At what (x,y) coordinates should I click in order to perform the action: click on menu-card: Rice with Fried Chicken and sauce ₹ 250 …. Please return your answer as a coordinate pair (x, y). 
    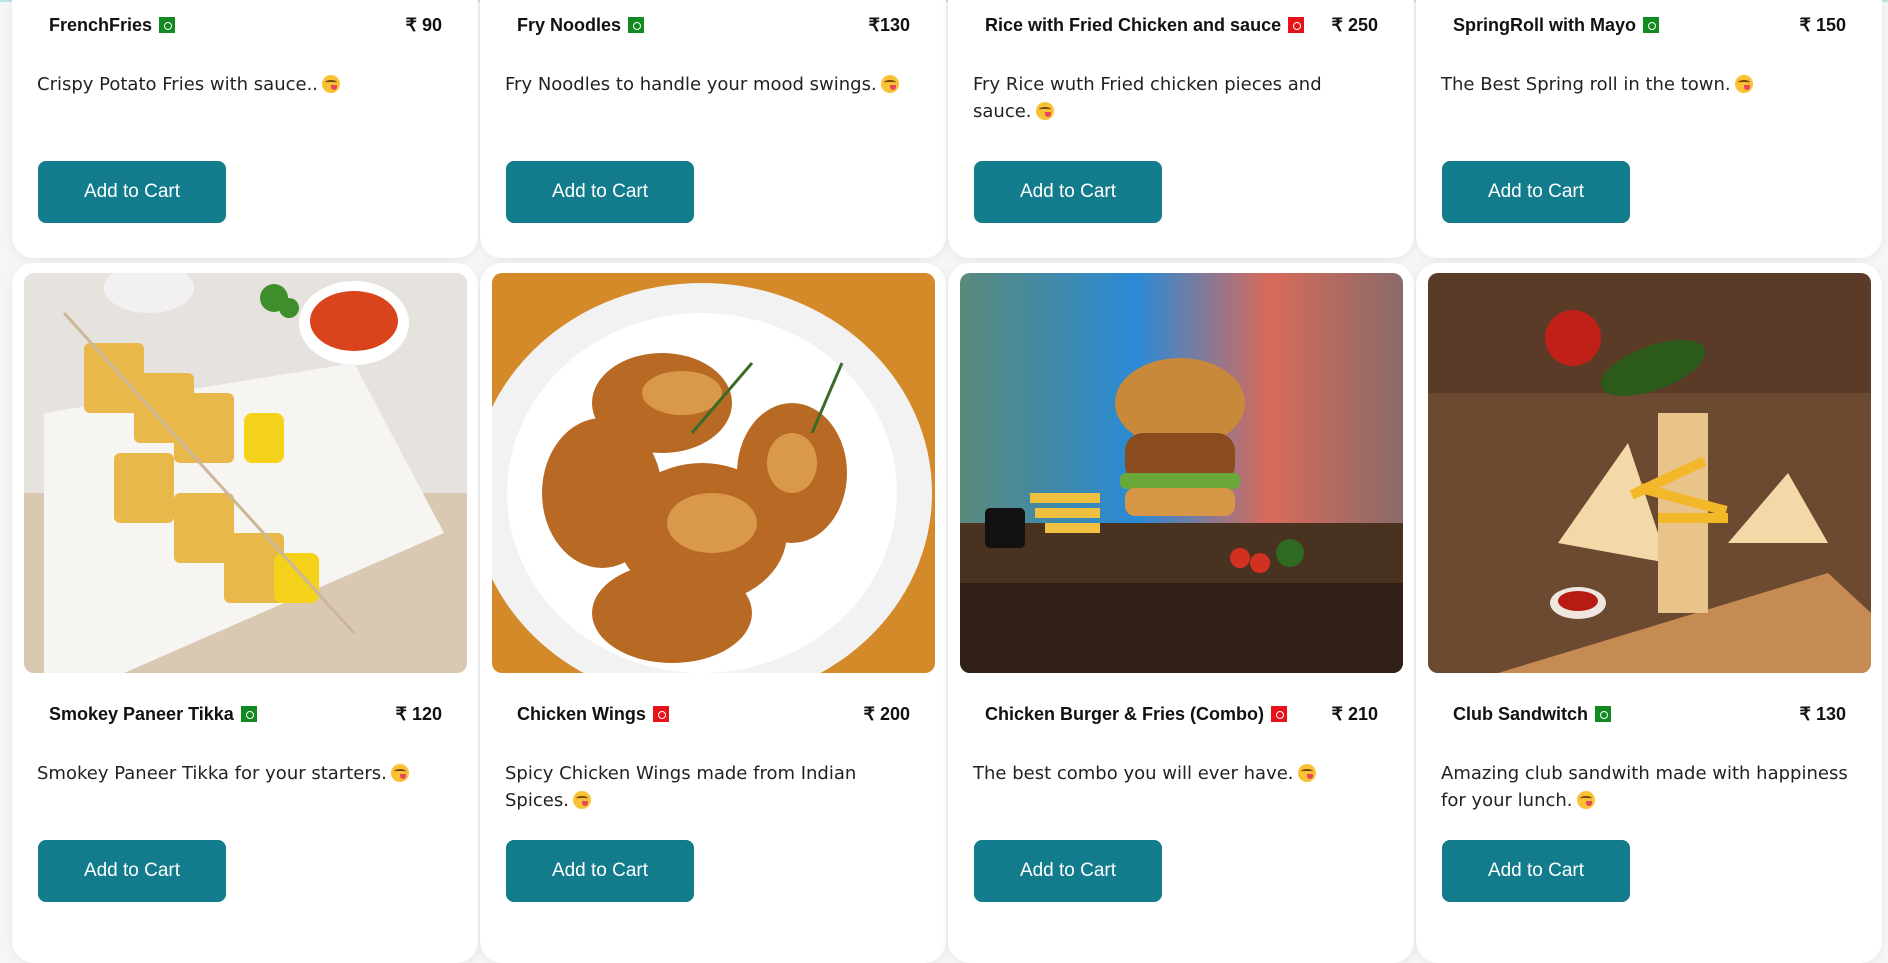
    Looking at the image, I should click on (1181, 129).